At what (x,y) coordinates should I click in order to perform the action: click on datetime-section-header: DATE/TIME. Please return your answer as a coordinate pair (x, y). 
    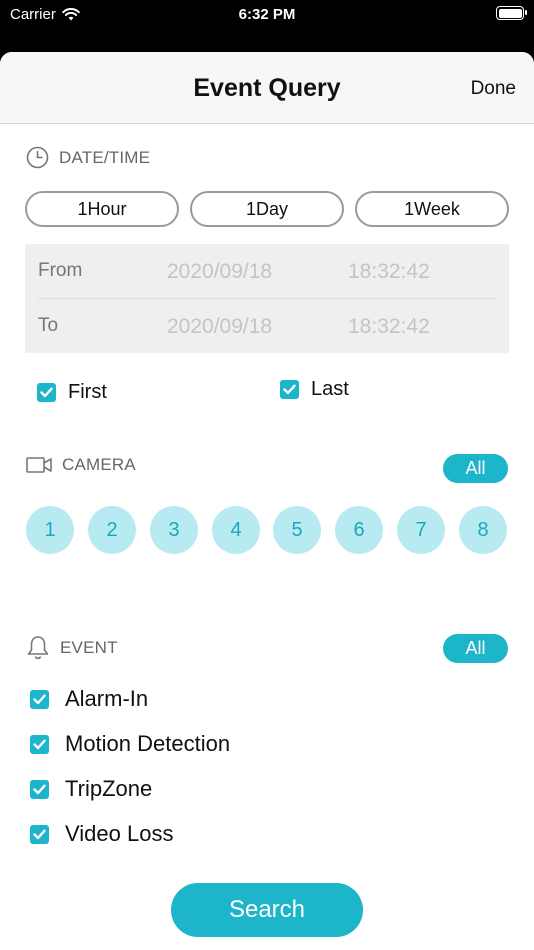
    Looking at the image, I should click on (88, 157).